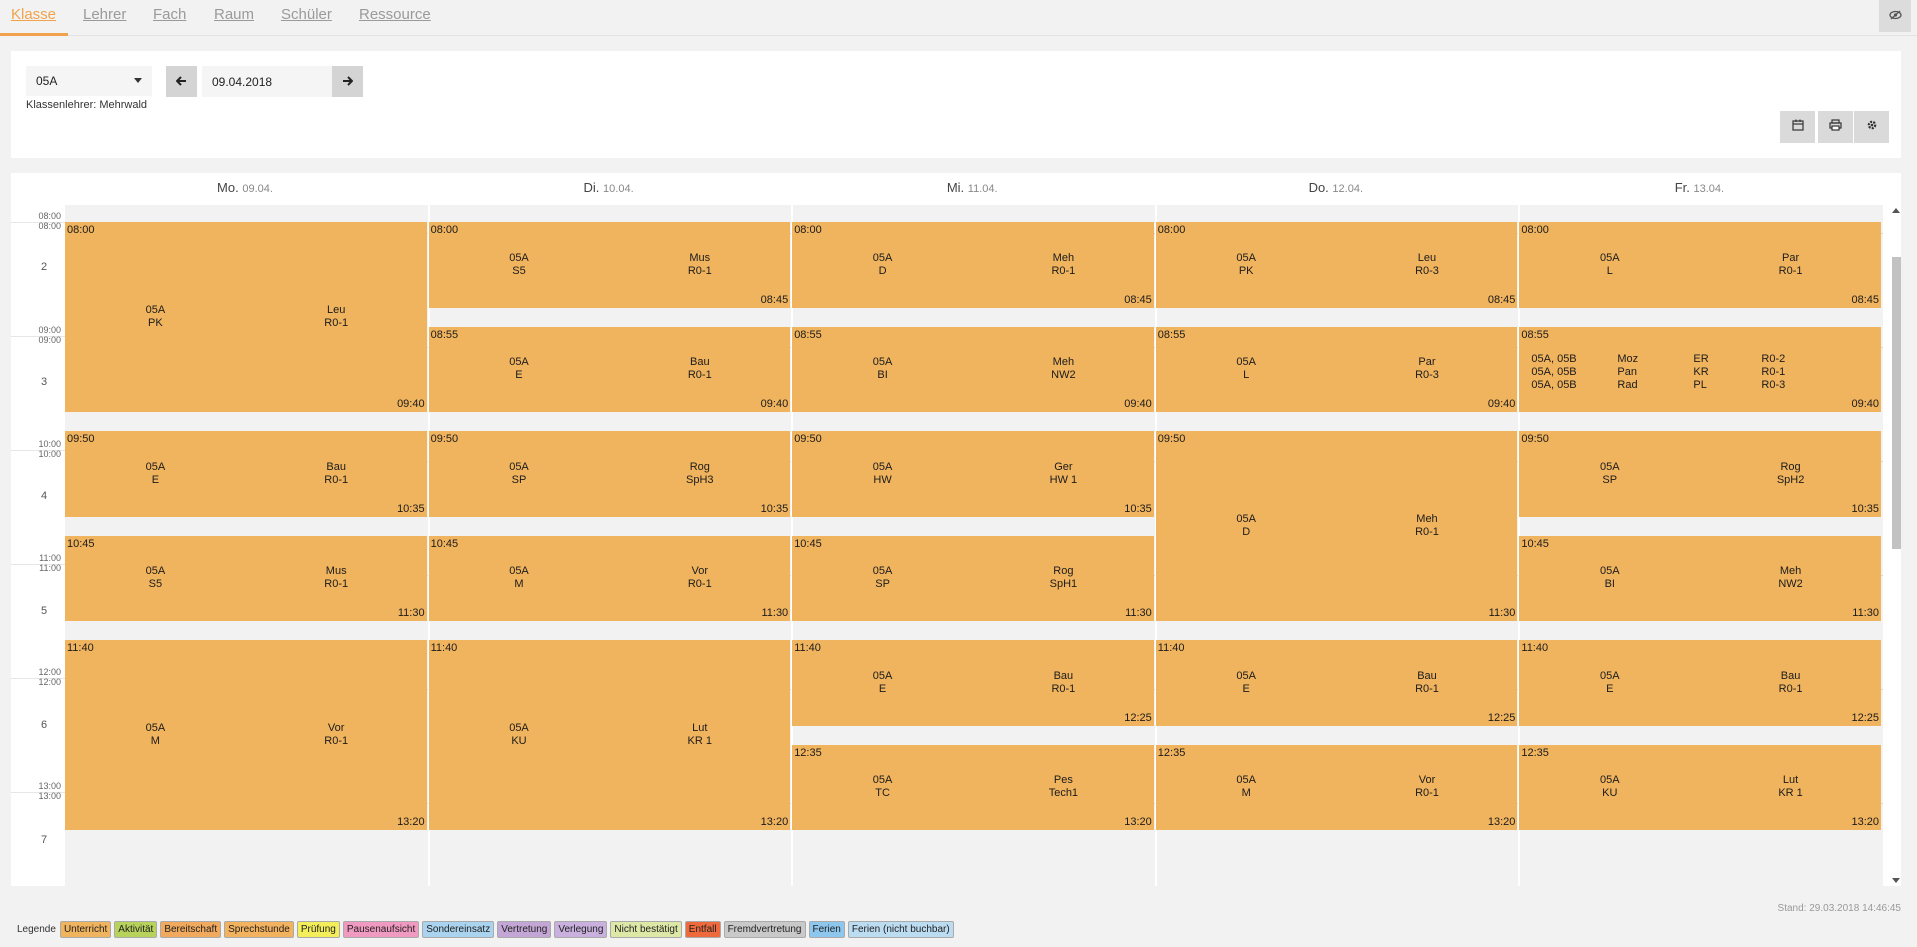 Image resolution: width=1917 pixels, height=947 pixels. Describe the element at coordinates (1535, 752) in the screenshot. I see `lesson-start-time: 12:35` at that location.